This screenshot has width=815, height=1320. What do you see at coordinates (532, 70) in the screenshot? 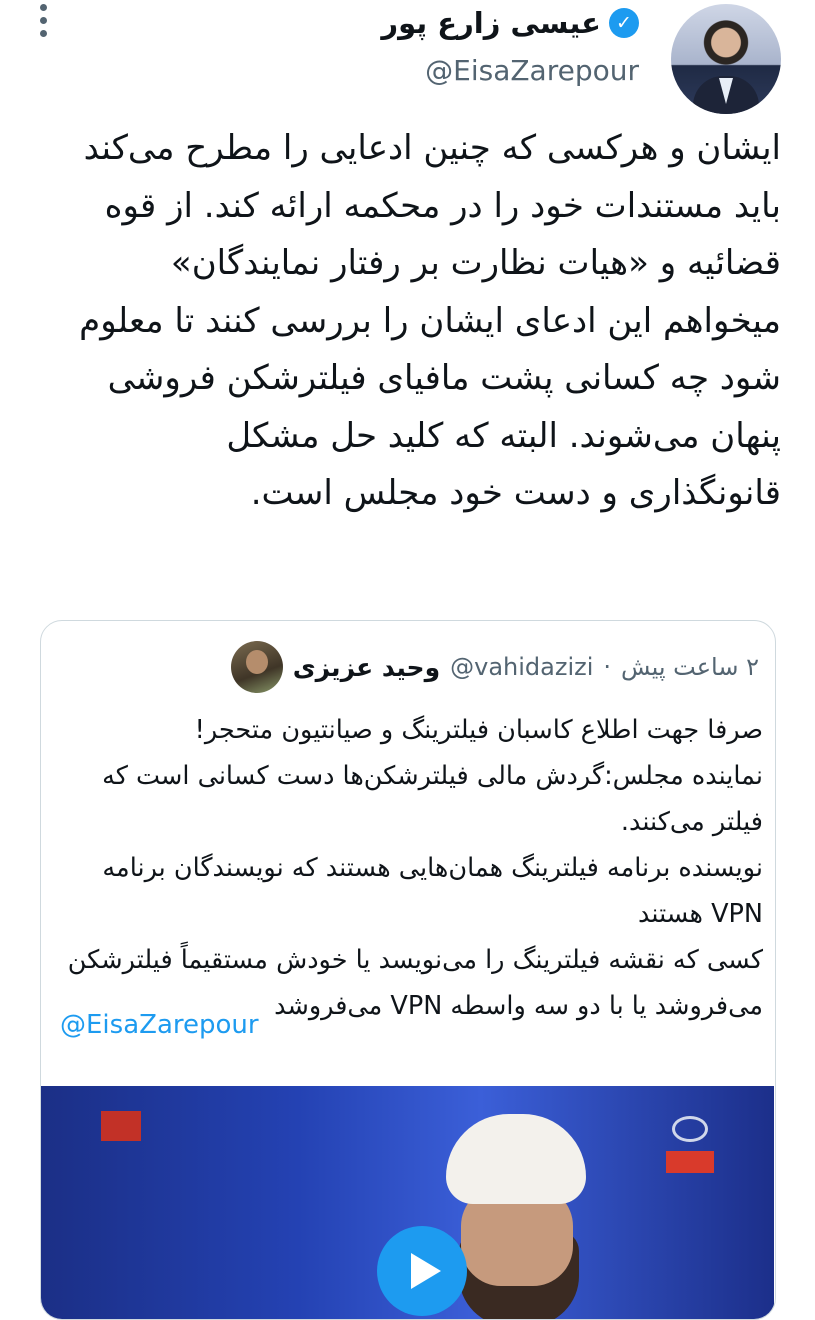
I see `author-handle: @EisaZarepour` at bounding box center [532, 70].